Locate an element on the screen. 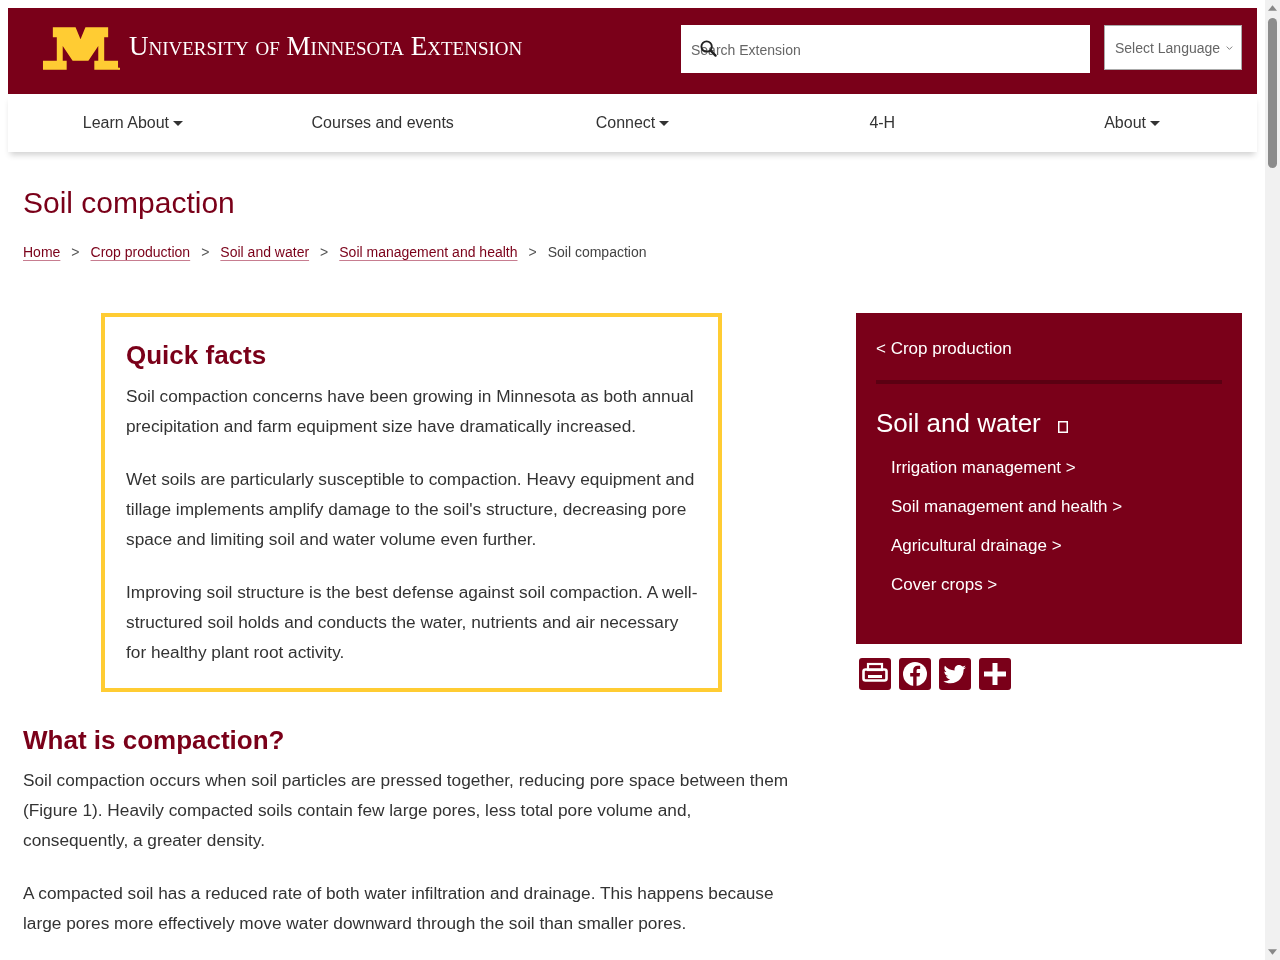 The image size is (1280, 960). language-select: Select Language is located at coordinates (1173, 47).